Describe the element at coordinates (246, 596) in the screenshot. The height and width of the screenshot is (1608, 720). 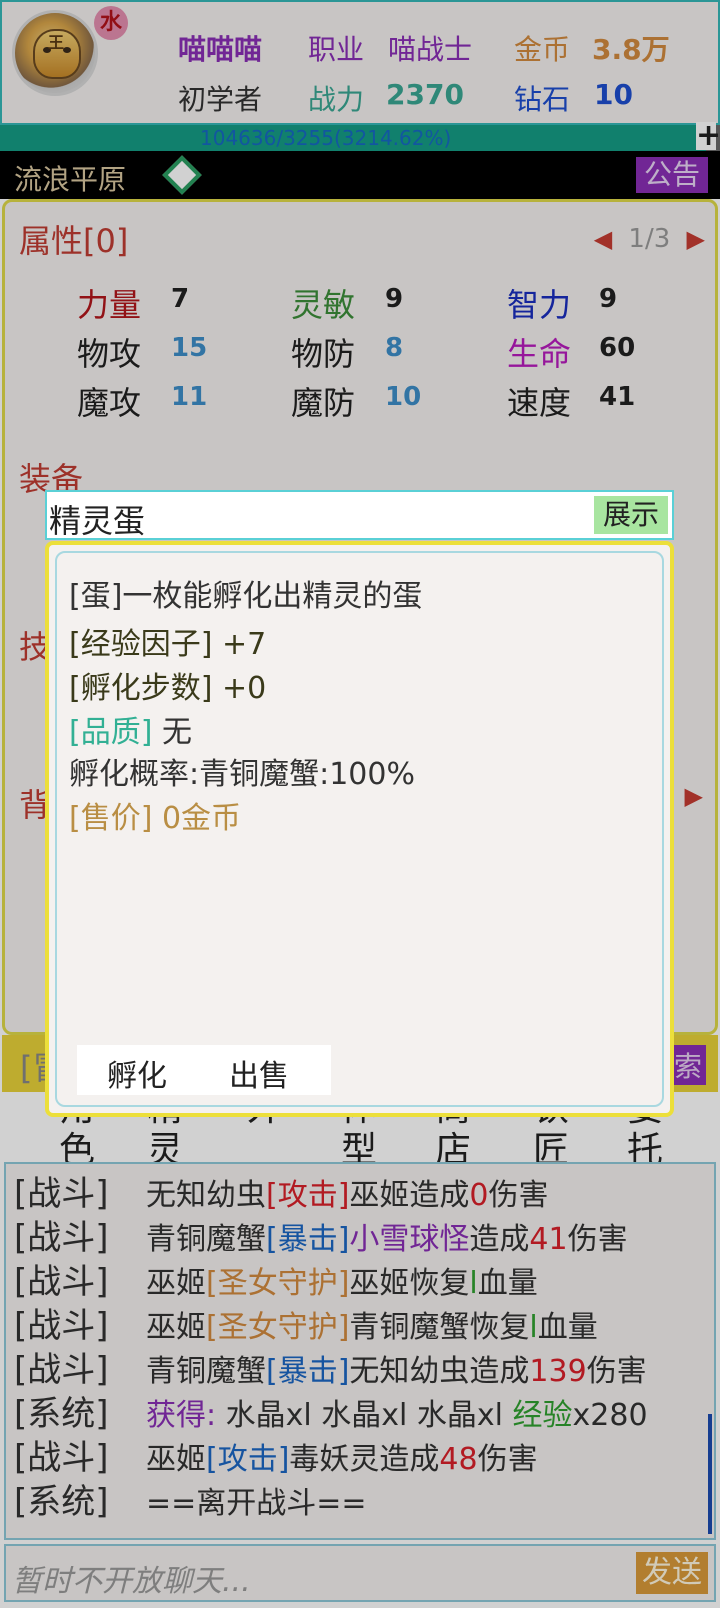
I see `item-description: [蛋]一枚能孵化出精灵的蛋` at that location.